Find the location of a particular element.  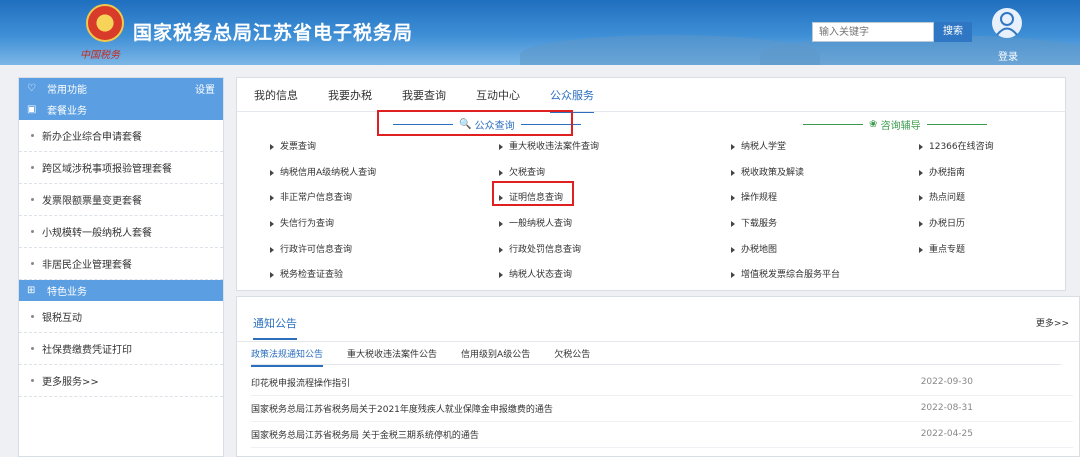

link-major-violation: 重大税收违法案件查询 is located at coordinates (549, 145).